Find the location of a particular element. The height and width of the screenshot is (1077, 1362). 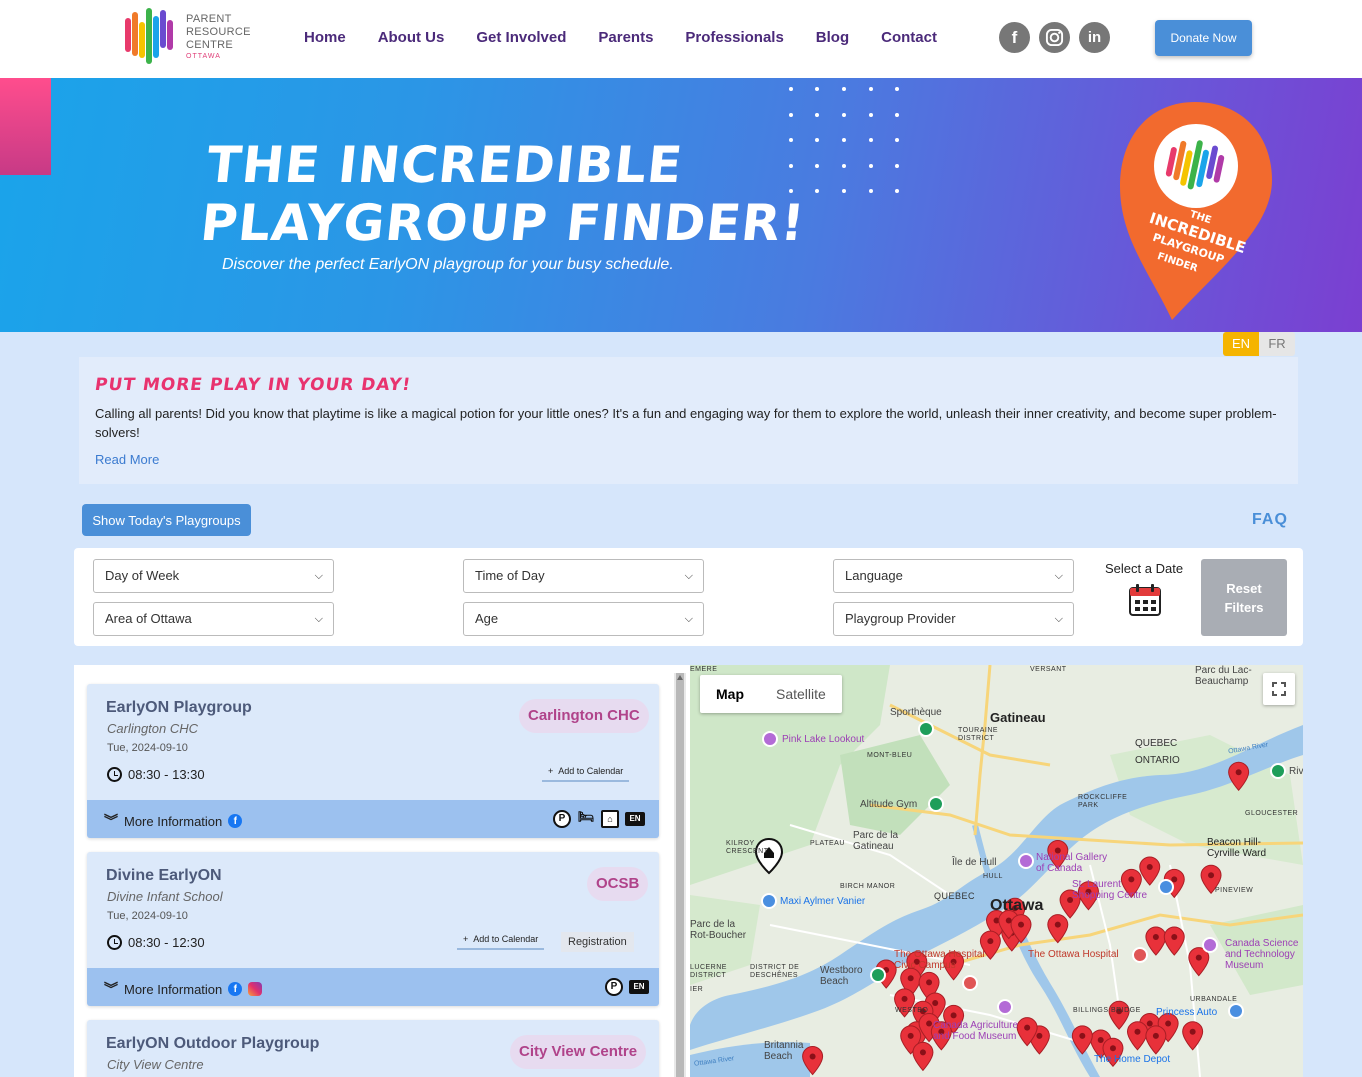

map-label-ontario: ONTARIO is located at coordinates (1157, 760).